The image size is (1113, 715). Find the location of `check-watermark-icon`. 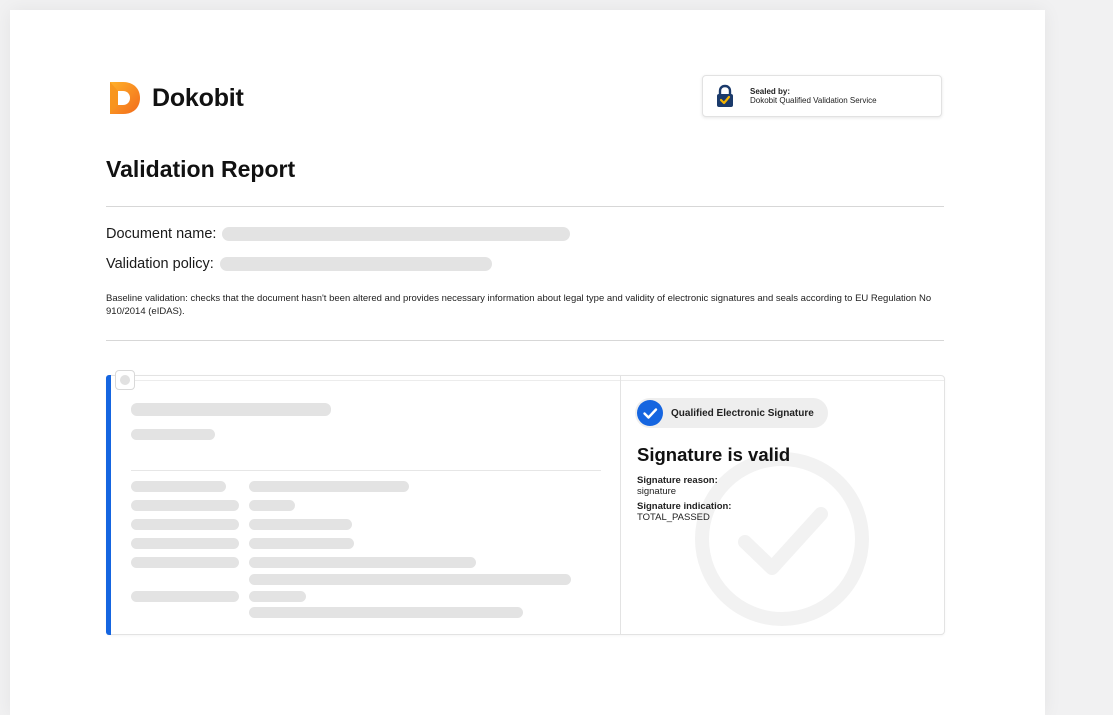

check-watermark-icon is located at coordinates (782, 539).